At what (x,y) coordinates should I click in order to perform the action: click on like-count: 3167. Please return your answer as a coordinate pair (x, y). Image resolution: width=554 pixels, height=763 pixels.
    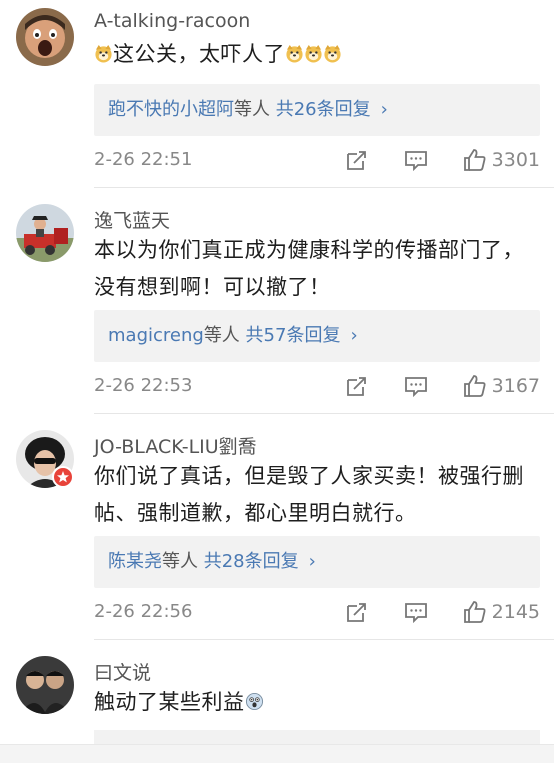
    Looking at the image, I should click on (515, 386).